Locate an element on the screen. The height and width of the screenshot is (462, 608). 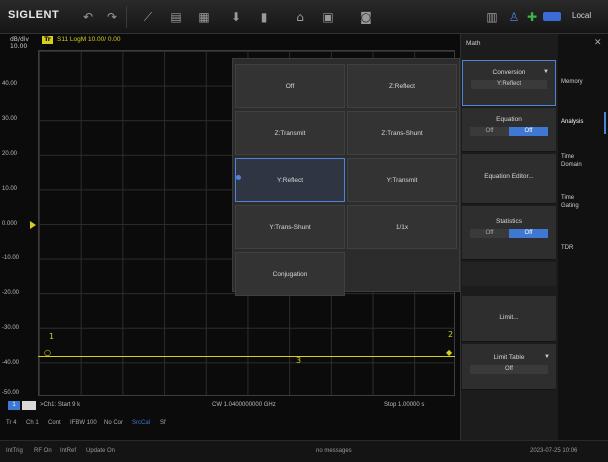
cw-frequency: CW 1.0400000000 GHz is located at coordinates (244, 405).